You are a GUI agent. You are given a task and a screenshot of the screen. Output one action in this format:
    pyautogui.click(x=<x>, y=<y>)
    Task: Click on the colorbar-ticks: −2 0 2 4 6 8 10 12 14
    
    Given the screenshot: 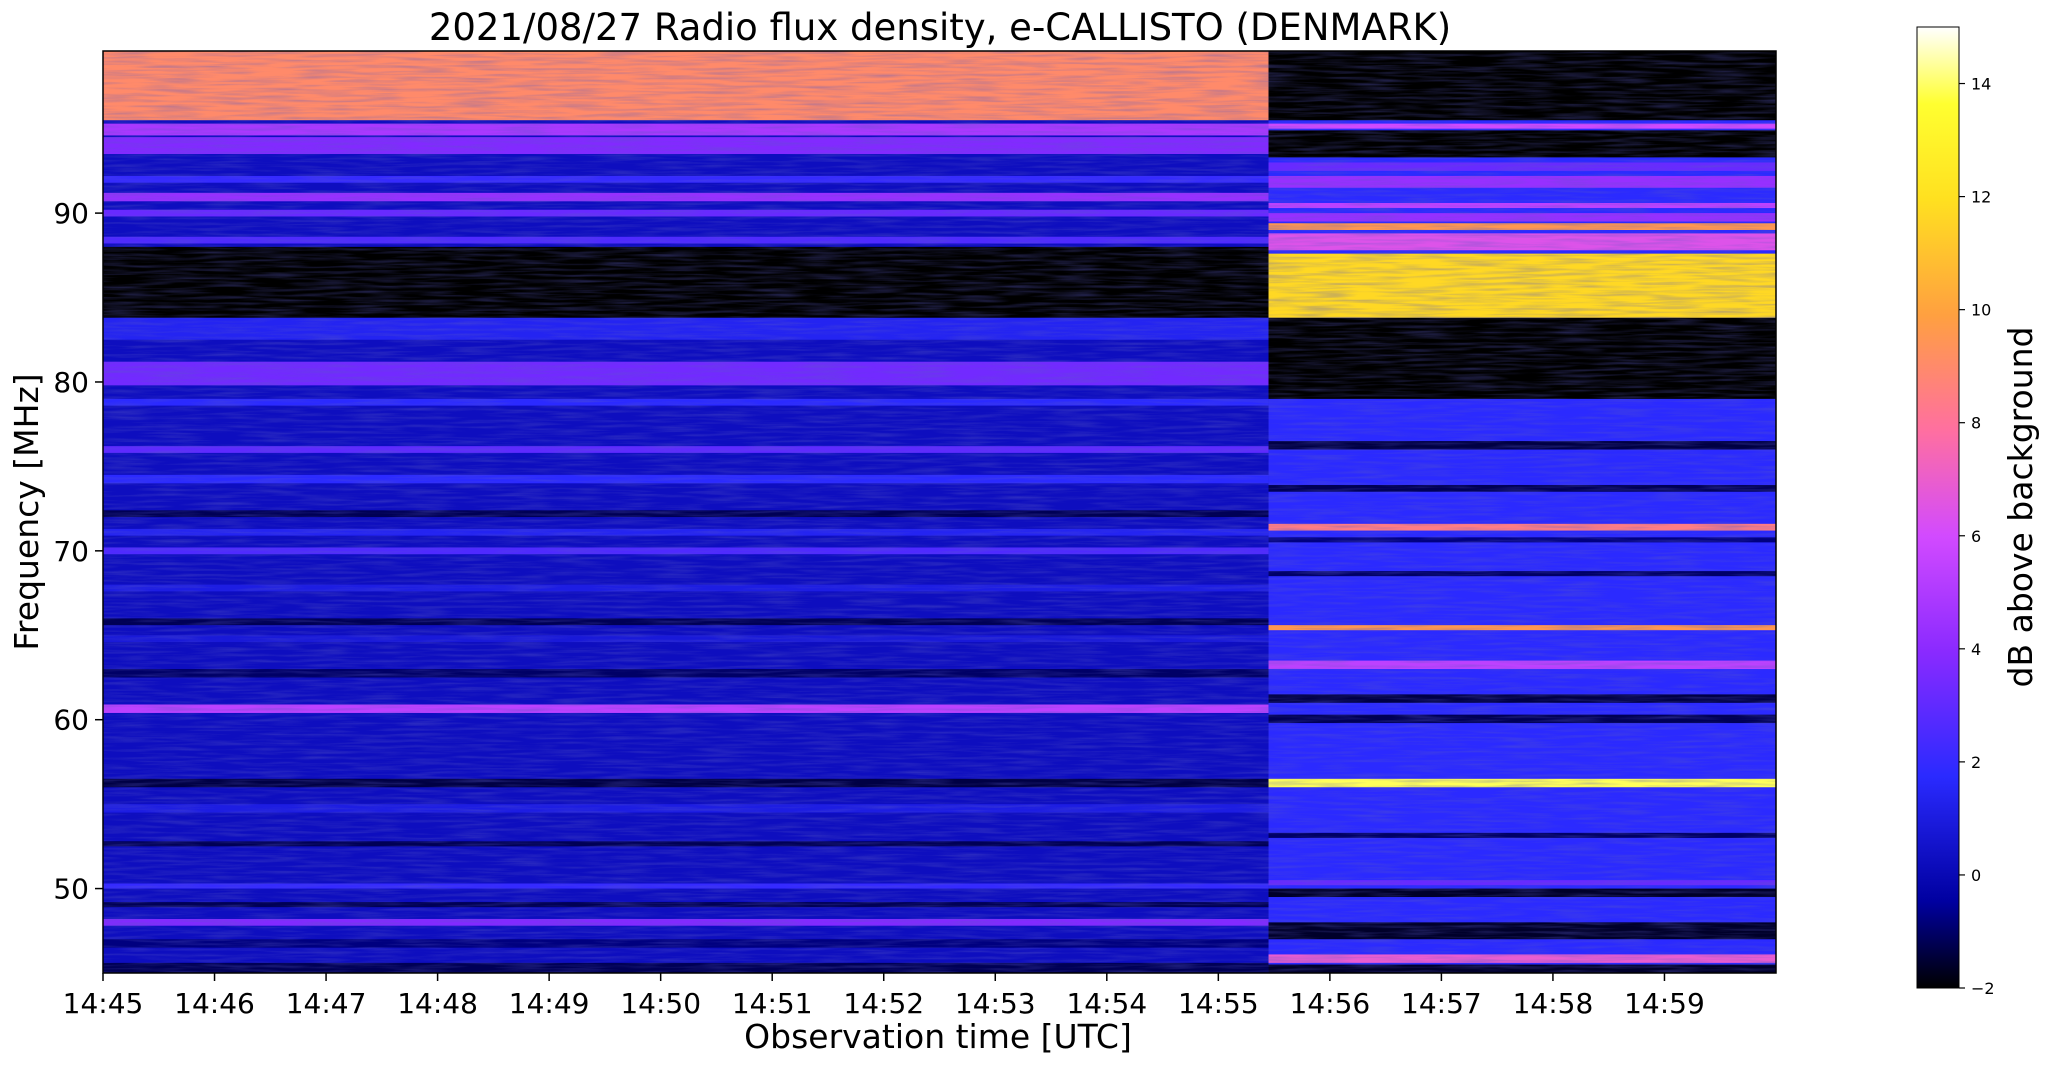 What is the action you would take?
    pyautogui.click(x=1977, y=536)
    